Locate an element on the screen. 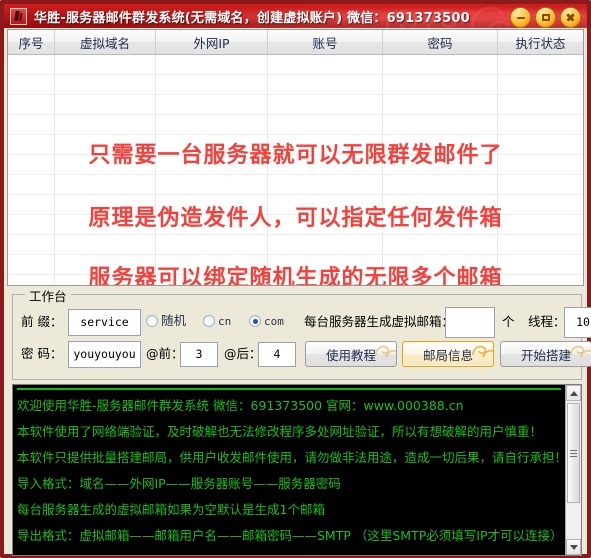  post-office-info-button-label: 邮局信息 is located at coordinates (447, 355).